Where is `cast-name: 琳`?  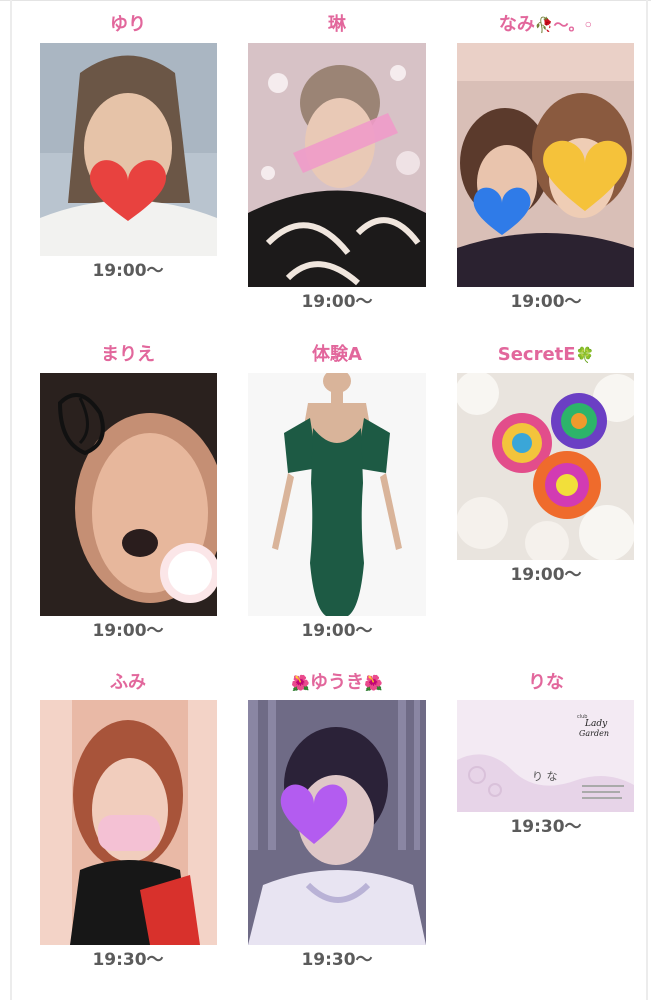
cast-name: 琳 is located at coordinates (337, 25).